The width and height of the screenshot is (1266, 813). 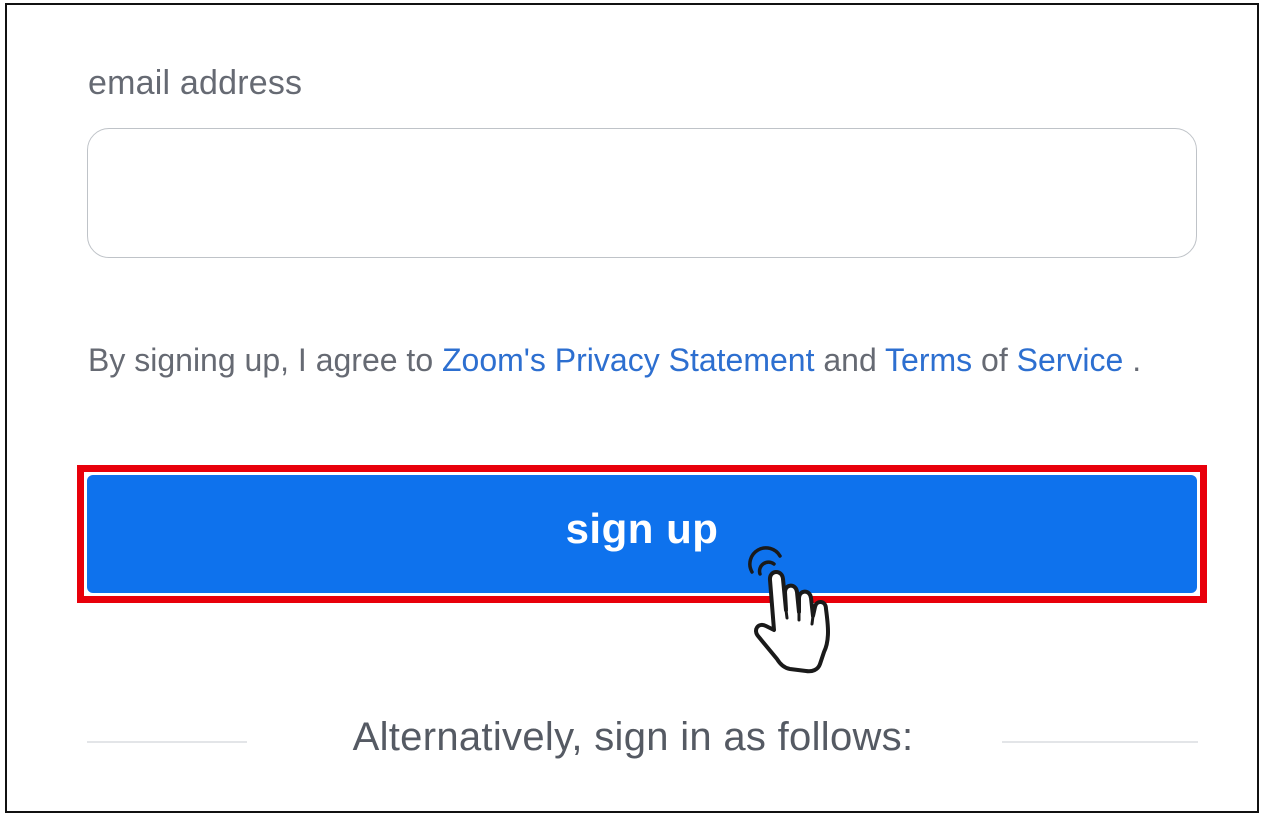 I want to click on terms-of: of, so click(x=994, y=360).